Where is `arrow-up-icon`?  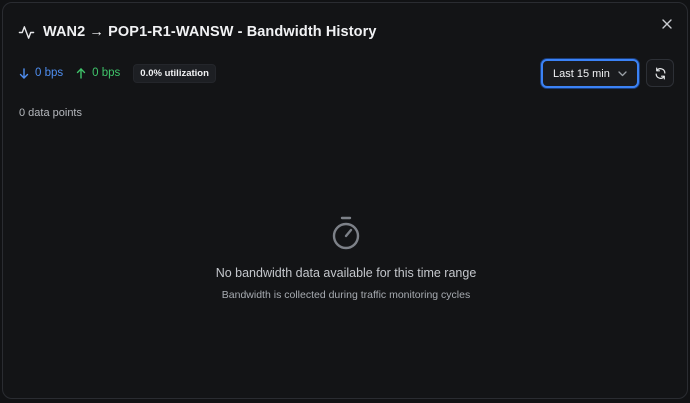
arrow-up-icon is located at coordinates (81, 73).